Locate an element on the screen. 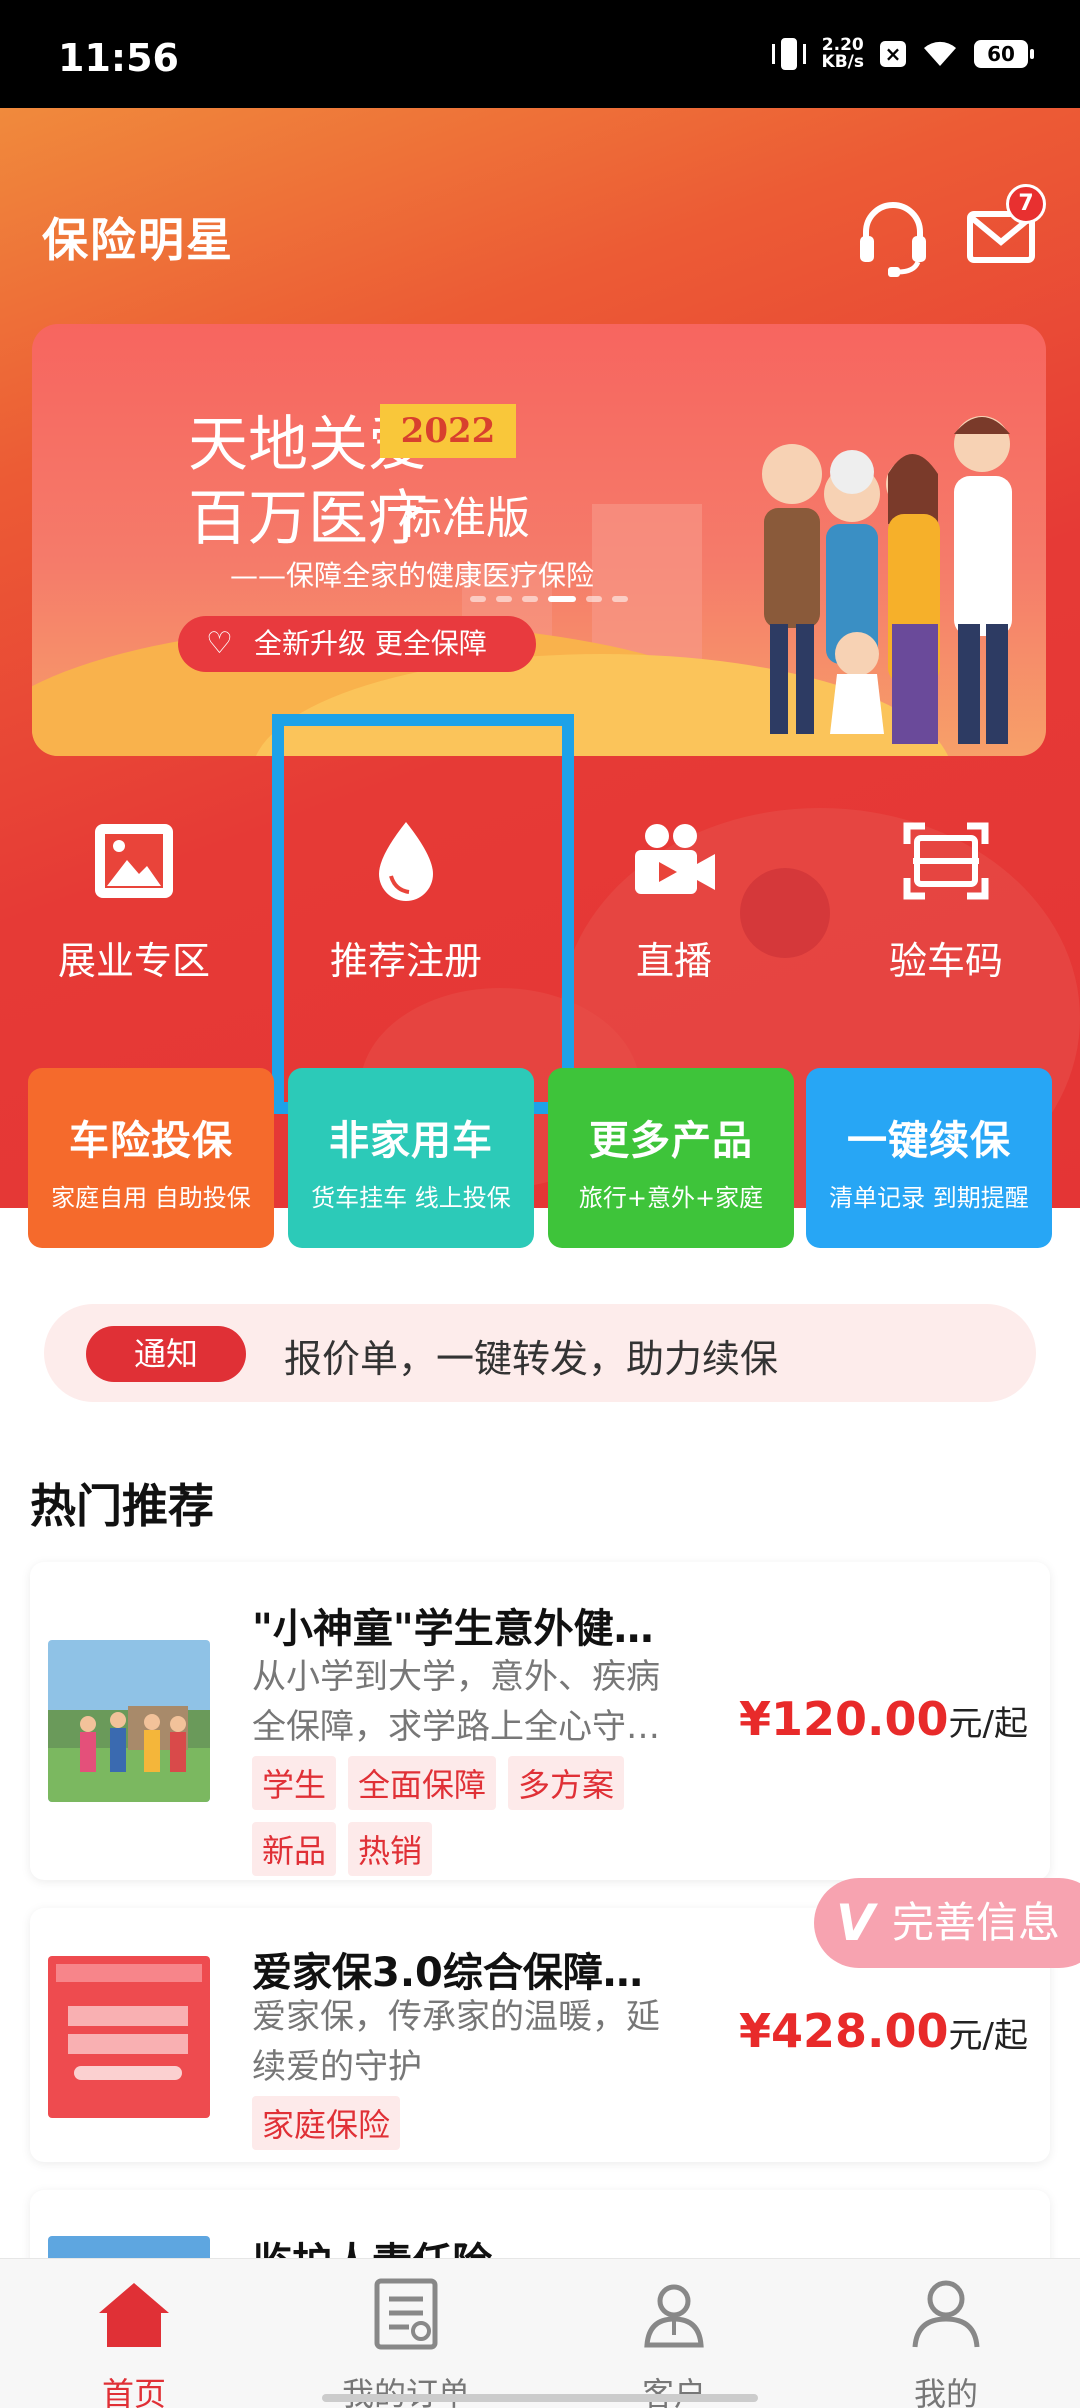 This screenshot has width=1080, height=2408. profile-icon is located at coordinates (946, 2314).